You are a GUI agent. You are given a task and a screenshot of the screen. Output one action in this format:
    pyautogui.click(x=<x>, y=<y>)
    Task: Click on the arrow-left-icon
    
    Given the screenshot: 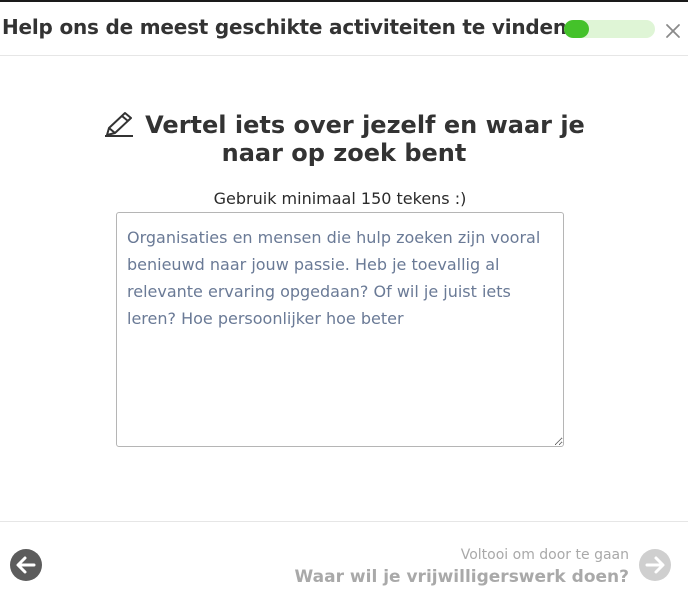 What is the action you would take?
    pyautogui.click(x=26, y=565)
    